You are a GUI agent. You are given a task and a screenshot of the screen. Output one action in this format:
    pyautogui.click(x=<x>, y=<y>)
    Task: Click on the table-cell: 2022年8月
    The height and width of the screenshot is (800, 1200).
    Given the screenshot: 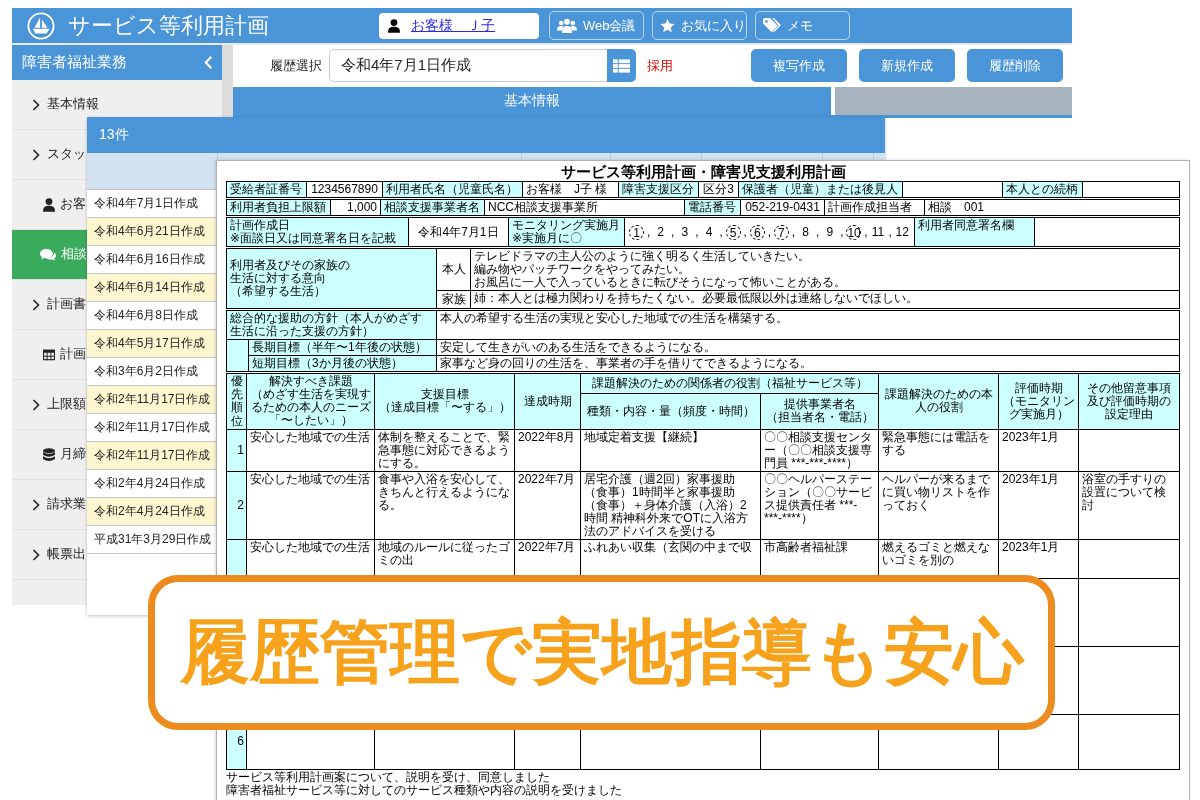 What is the action you would take?
    pyautogui.click(x=547, y=450)
    